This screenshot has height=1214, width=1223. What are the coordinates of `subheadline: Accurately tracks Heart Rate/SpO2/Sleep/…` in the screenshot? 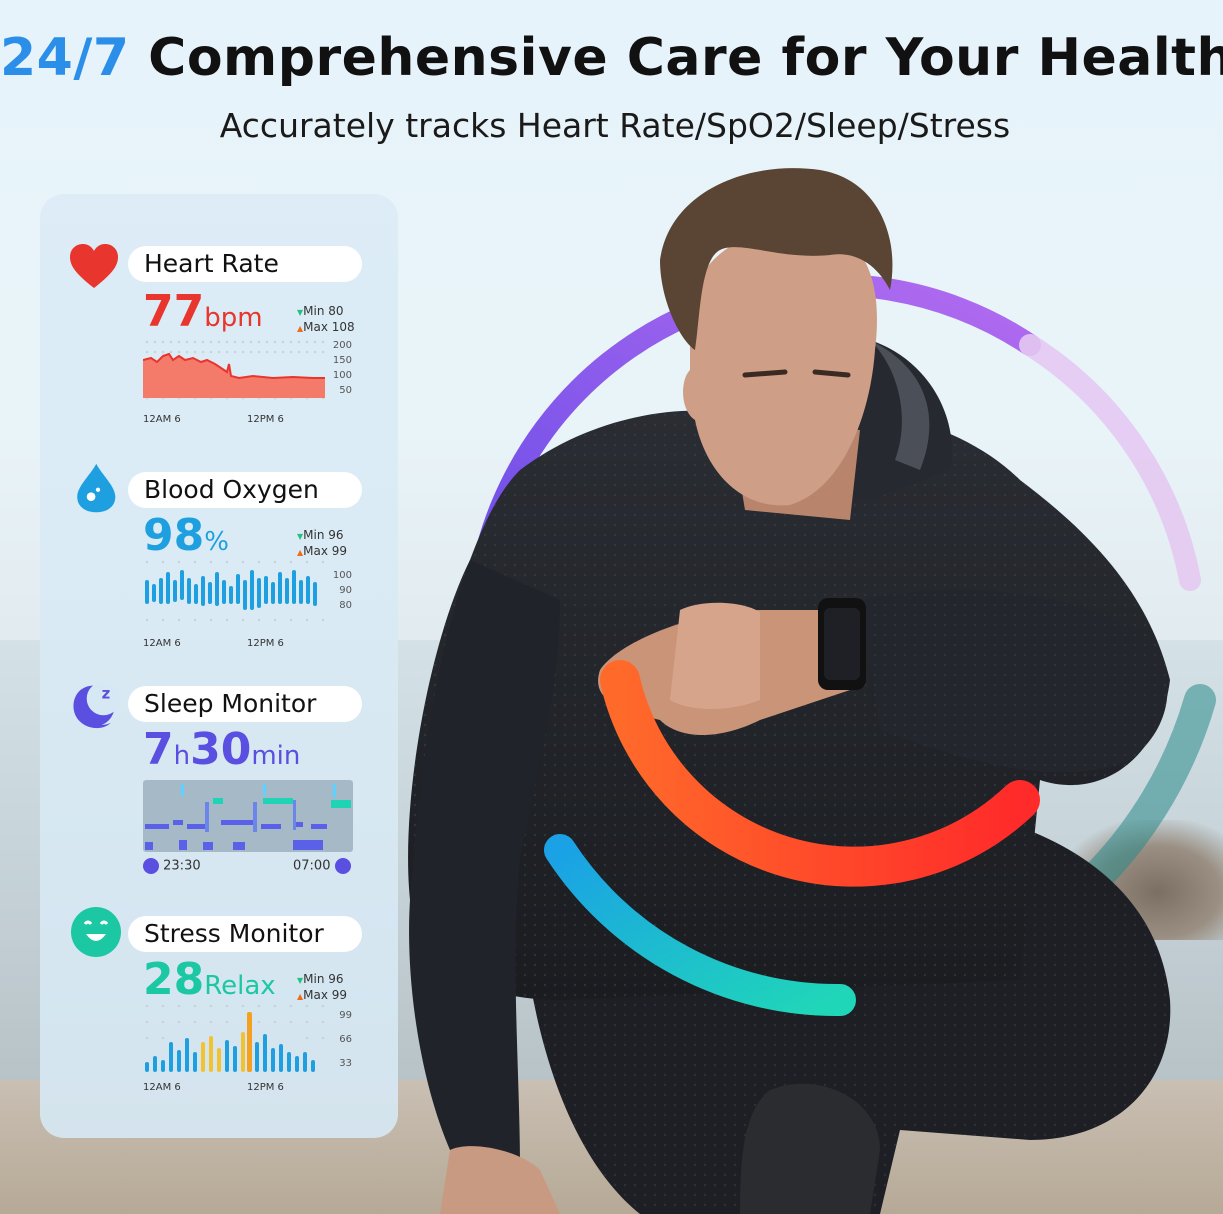 It's located at (615, 125).